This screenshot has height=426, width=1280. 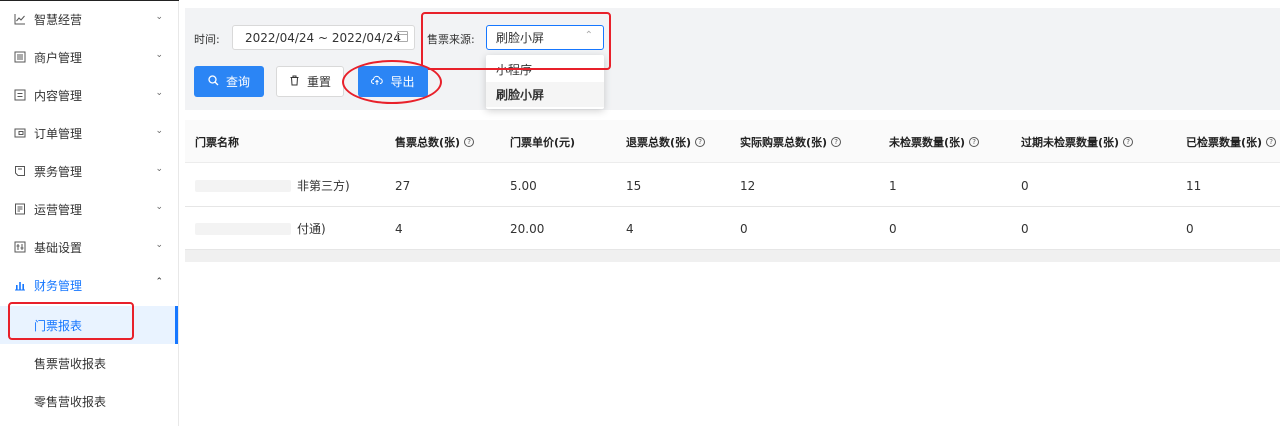 I want to click on query-button-label: 查询, so click(x=237, y=82).